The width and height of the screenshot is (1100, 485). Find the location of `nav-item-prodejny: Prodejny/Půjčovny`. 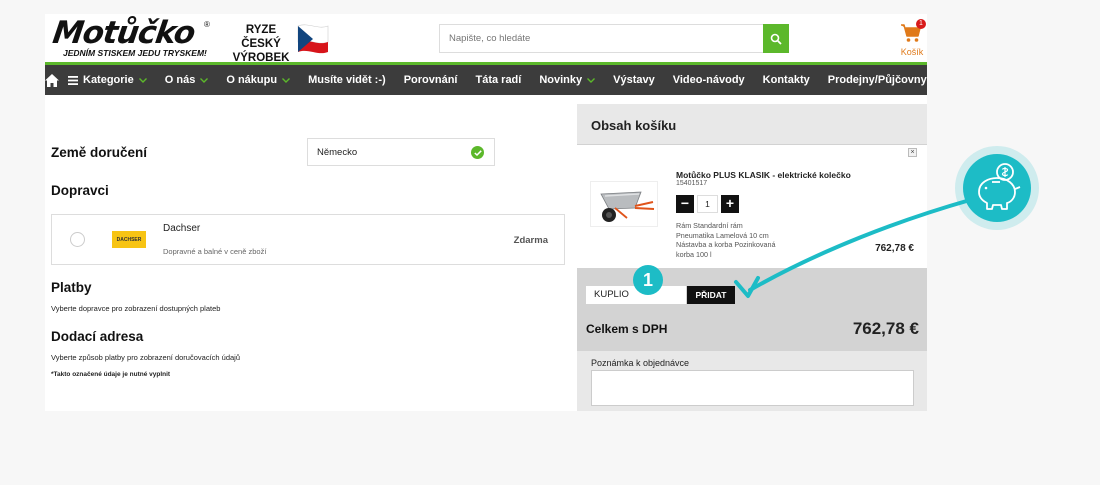

nav-item-prodejny: Prodejny/Půjčovny is located at coordinates (877, 80).